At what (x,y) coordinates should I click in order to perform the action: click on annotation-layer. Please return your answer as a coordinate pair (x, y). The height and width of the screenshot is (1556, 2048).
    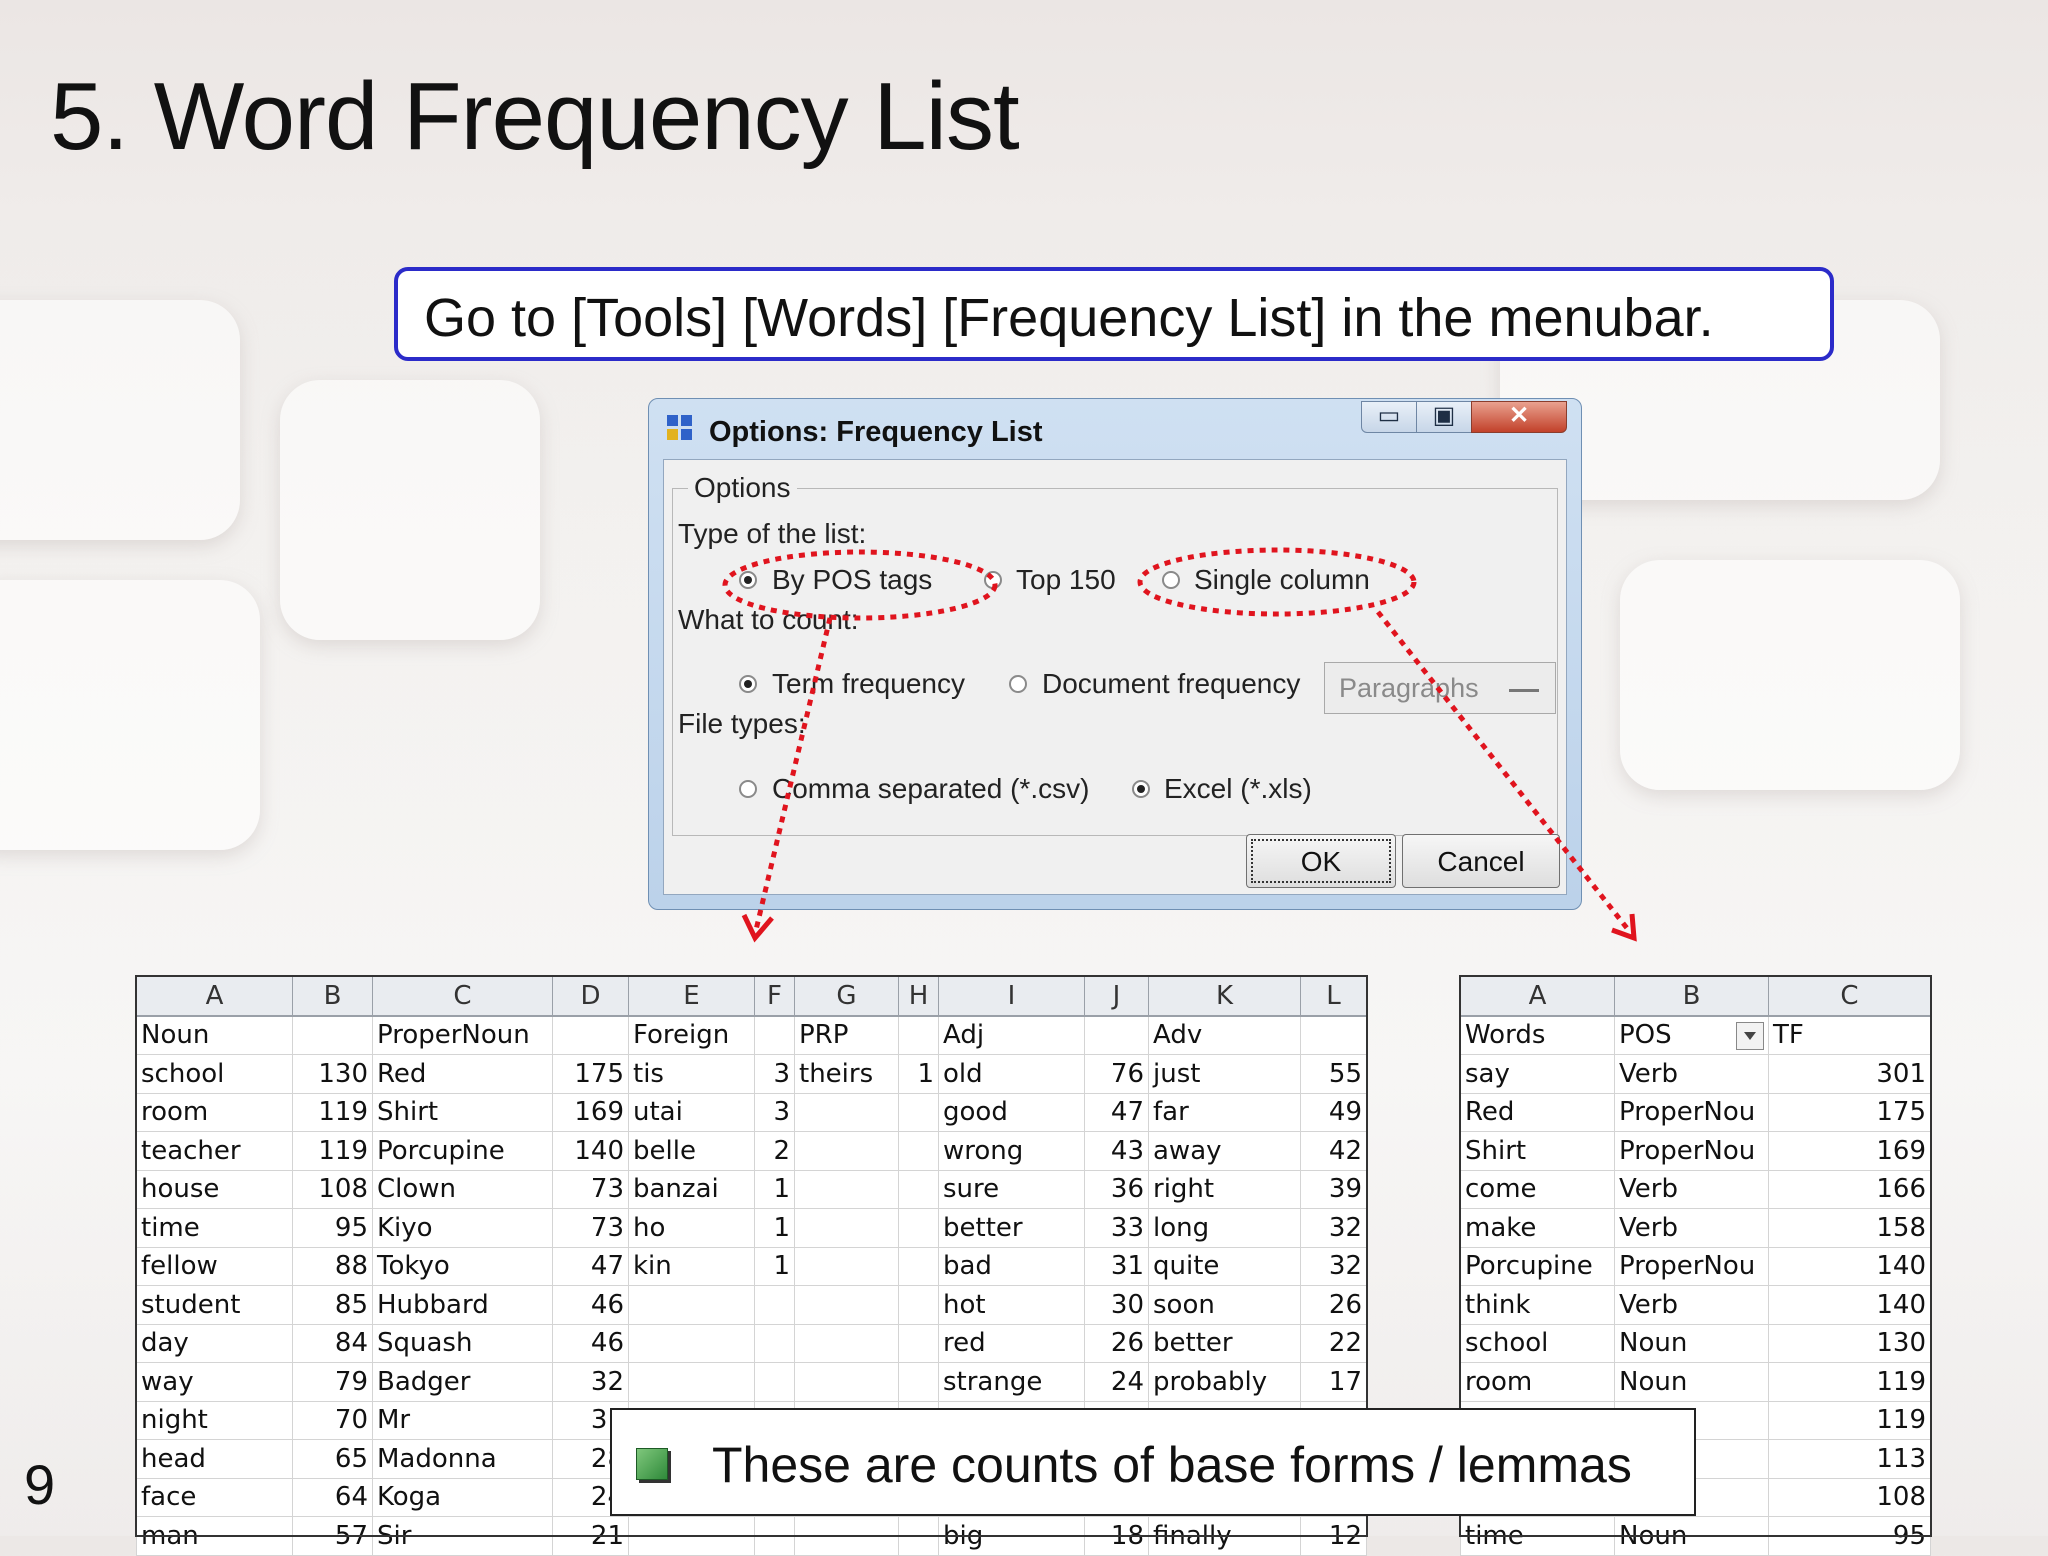
    Looking at the image, I should click on (1179, 745).